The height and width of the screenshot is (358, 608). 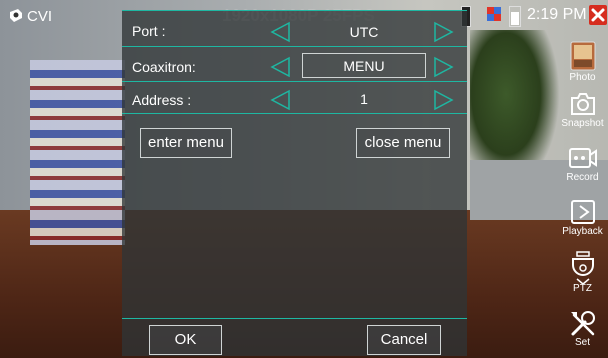 What do you see at coordinates (364, 32) in the screenshot?
I see `port-value: UTC` at bounding box center [364, 32].